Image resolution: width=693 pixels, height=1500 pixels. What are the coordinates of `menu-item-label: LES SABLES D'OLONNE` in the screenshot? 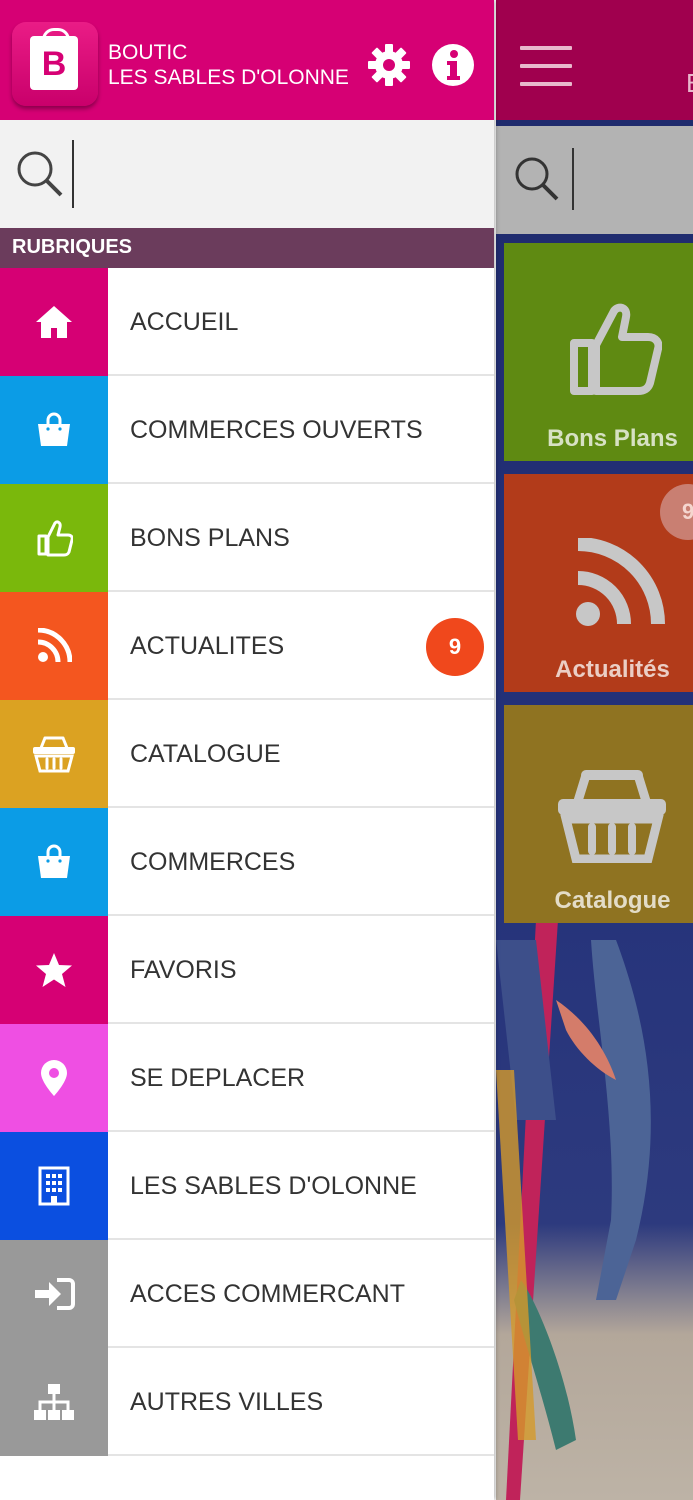 It's located at (273, 1186).